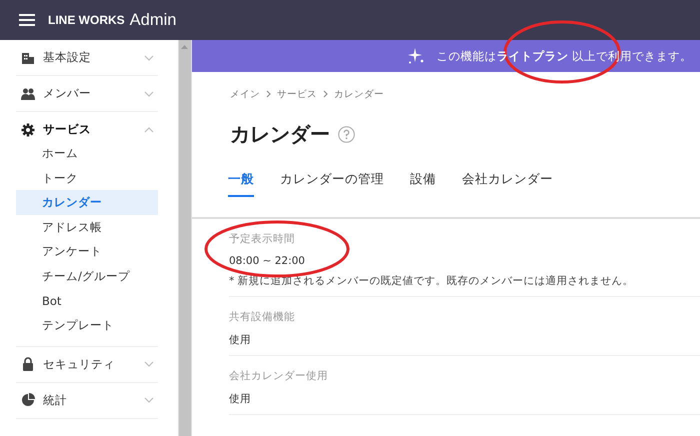  What do you see at coordinates (28, 57) in the screenshot?
I see `building-icon` at bounding box center [28, 57].